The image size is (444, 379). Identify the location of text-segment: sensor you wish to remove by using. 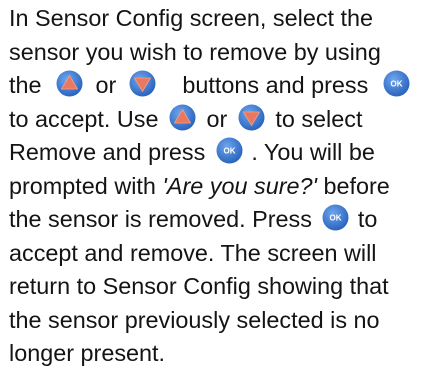
(195, 51).